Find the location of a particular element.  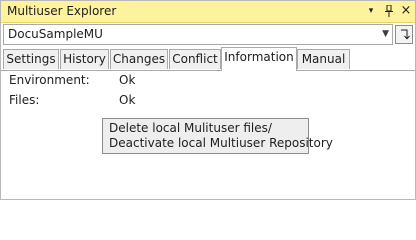

tab-conflict: Conflict is located at coordinates (195, 59).